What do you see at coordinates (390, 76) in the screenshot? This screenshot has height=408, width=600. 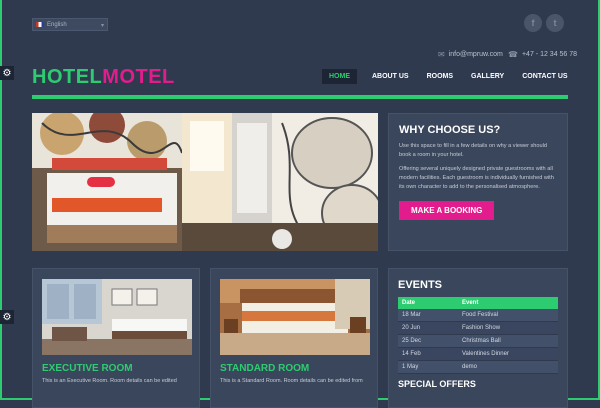 I see `nav-about-us: ABOUT US` at bounding box center [390, 76].